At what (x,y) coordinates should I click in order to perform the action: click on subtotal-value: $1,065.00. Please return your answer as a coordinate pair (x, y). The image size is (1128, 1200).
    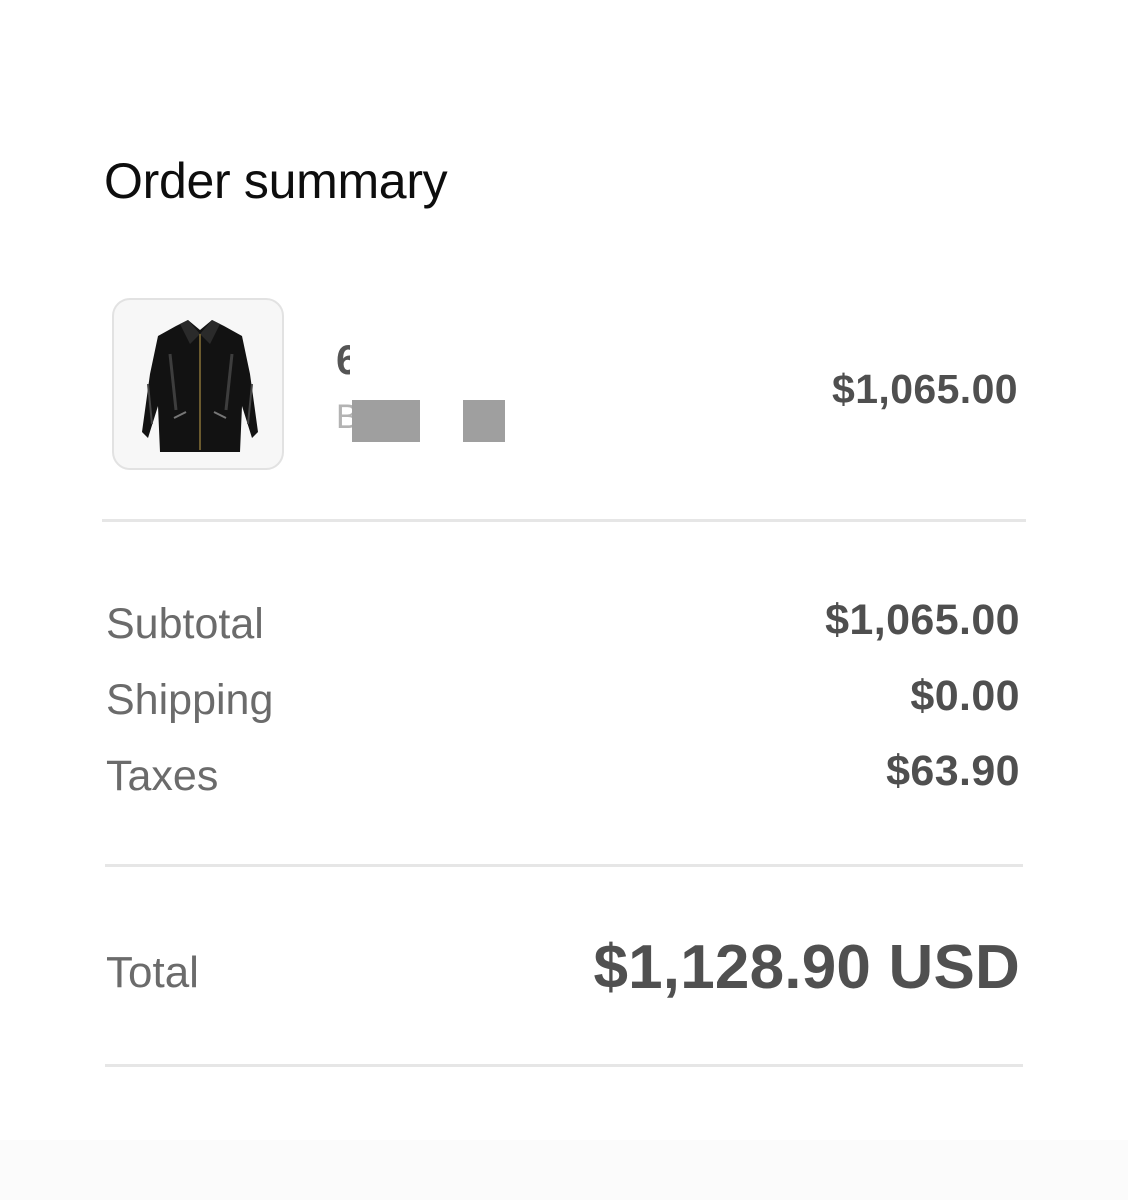
    Looking at the image, I should click on (922, 620).